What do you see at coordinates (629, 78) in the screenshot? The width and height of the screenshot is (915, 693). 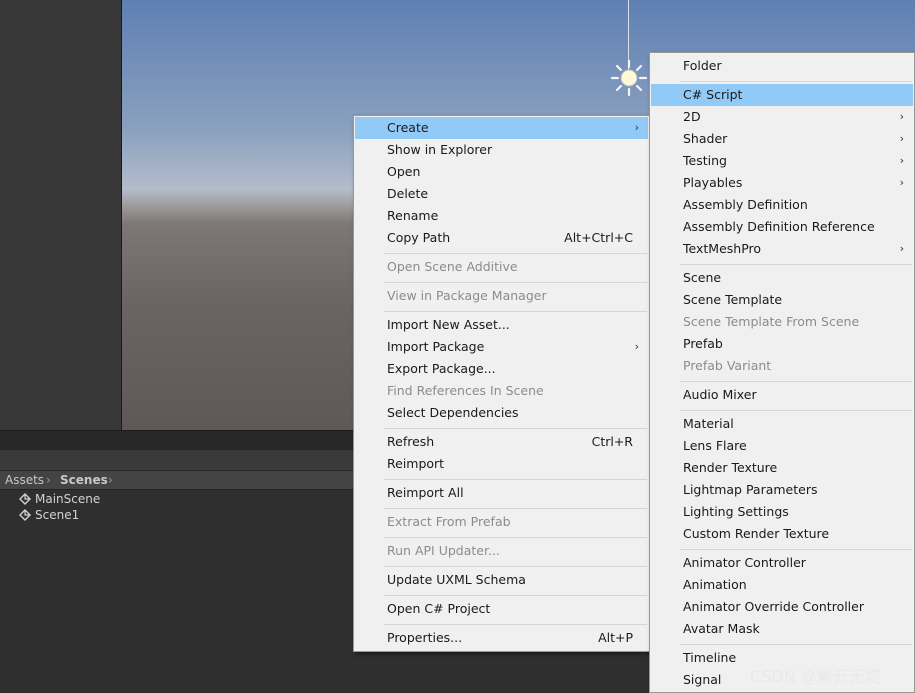 I see `directional-light-icon` at bounding box center [629, 78].